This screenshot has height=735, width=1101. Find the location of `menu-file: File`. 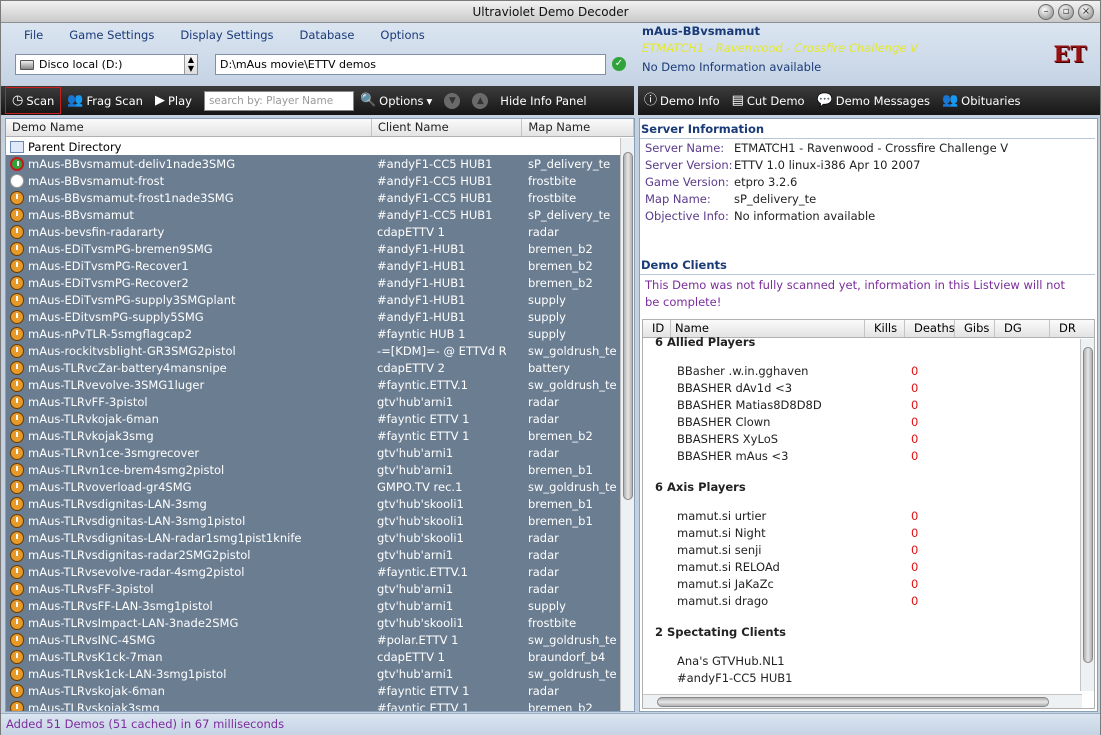

menu-file: File is located at coordinates (33, 35).